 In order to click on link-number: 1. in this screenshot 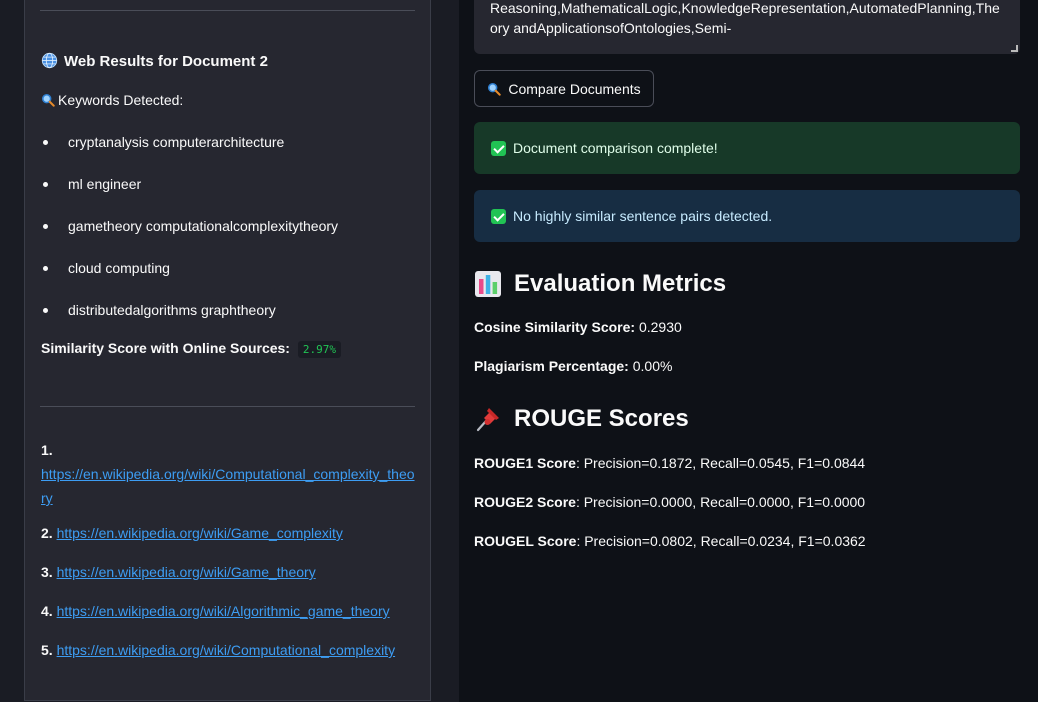, I will do `click(47, 450)`.